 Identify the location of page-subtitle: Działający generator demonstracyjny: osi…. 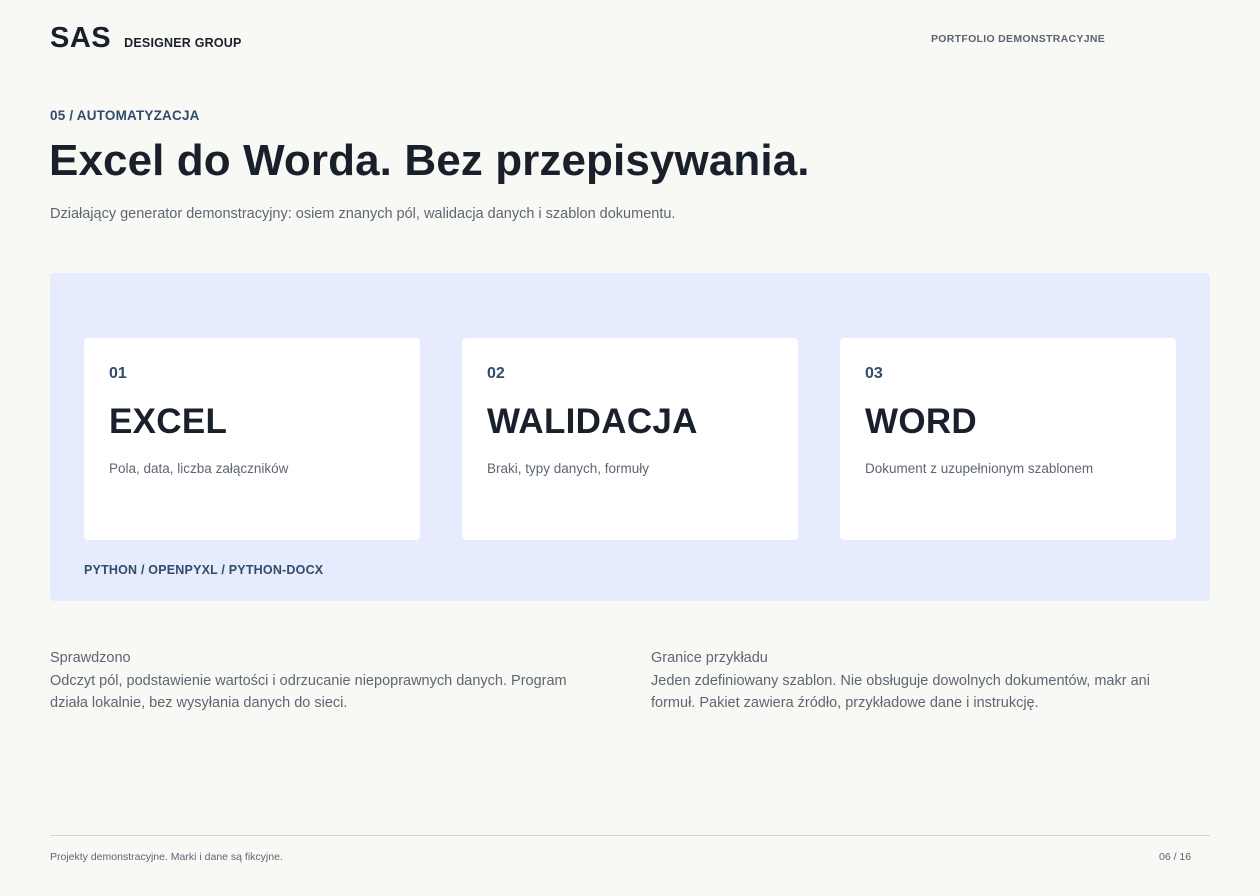
(363, 214).